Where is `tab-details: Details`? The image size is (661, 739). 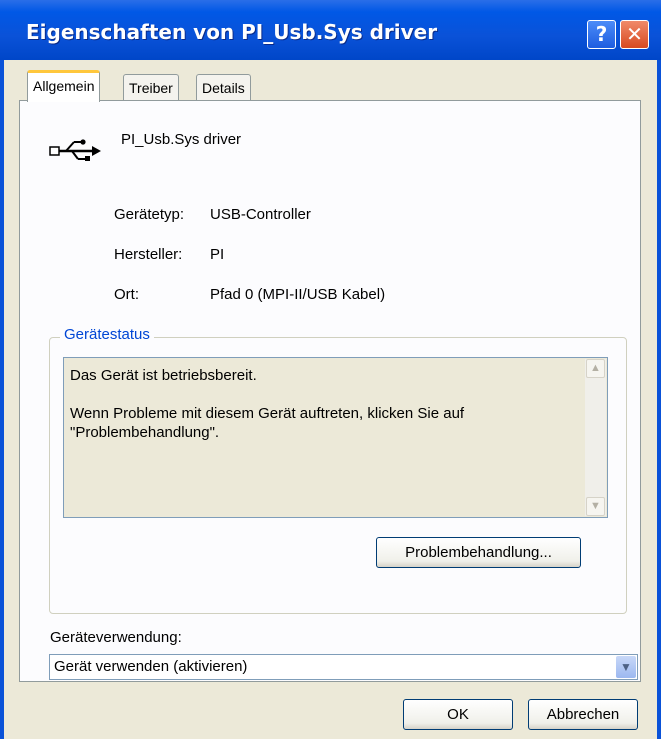
tab-details: Details is located at coordinates (223, 87).